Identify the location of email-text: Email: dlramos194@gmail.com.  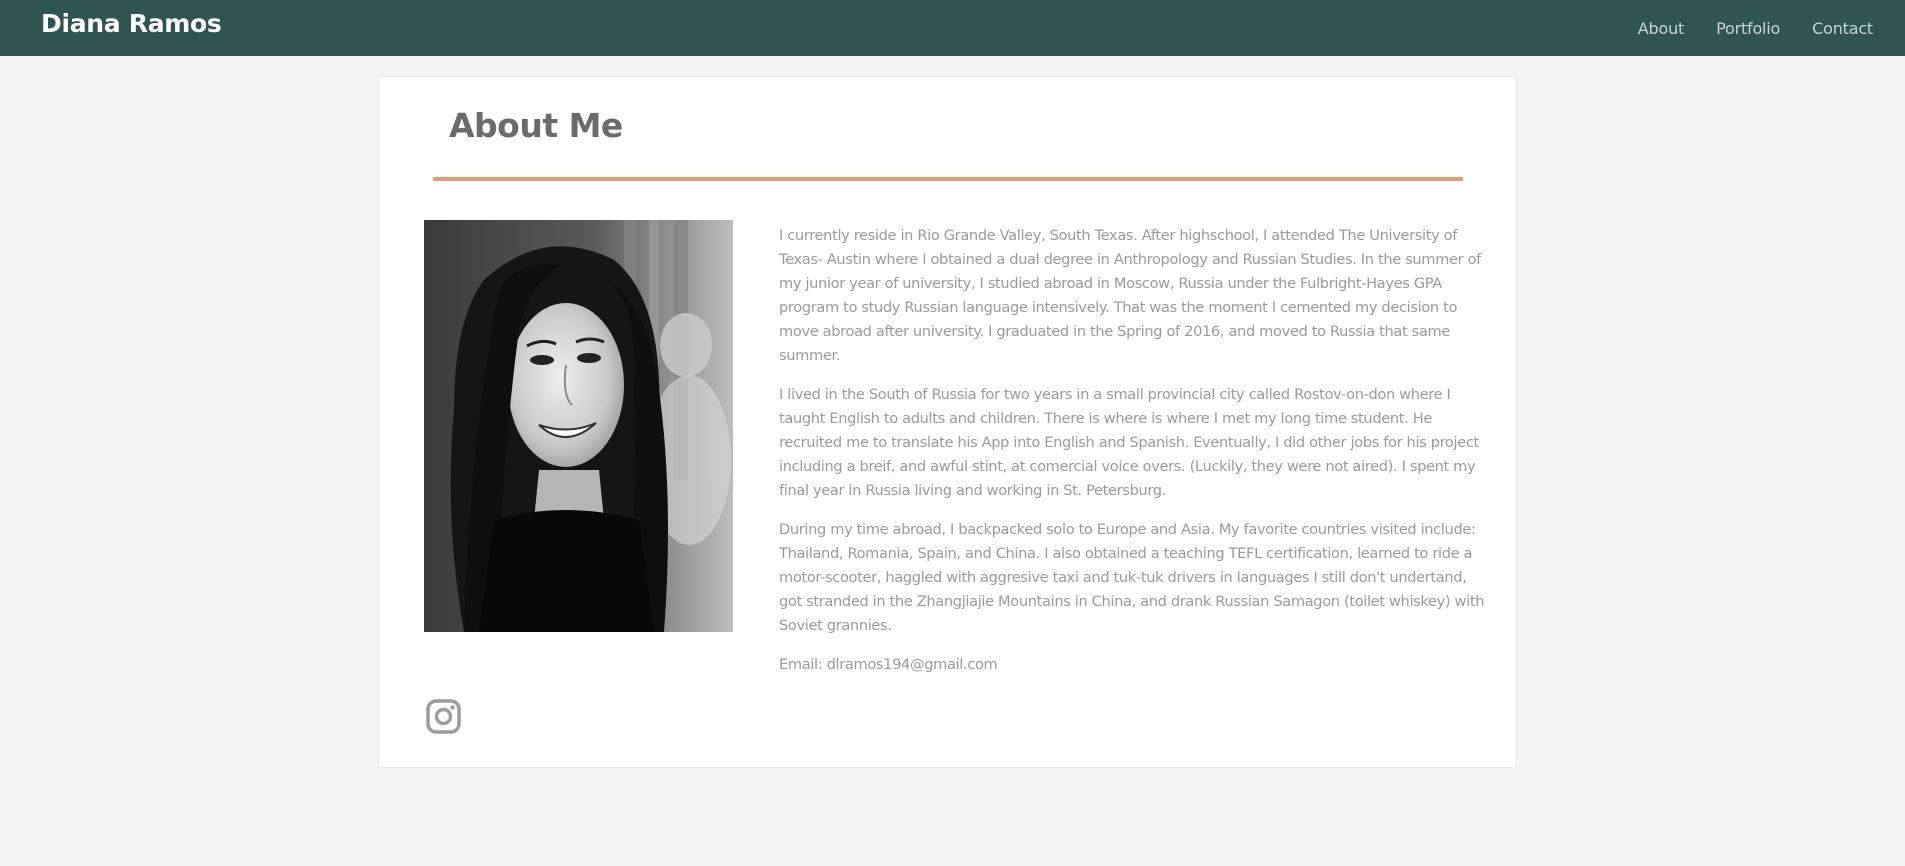
(888, 664).